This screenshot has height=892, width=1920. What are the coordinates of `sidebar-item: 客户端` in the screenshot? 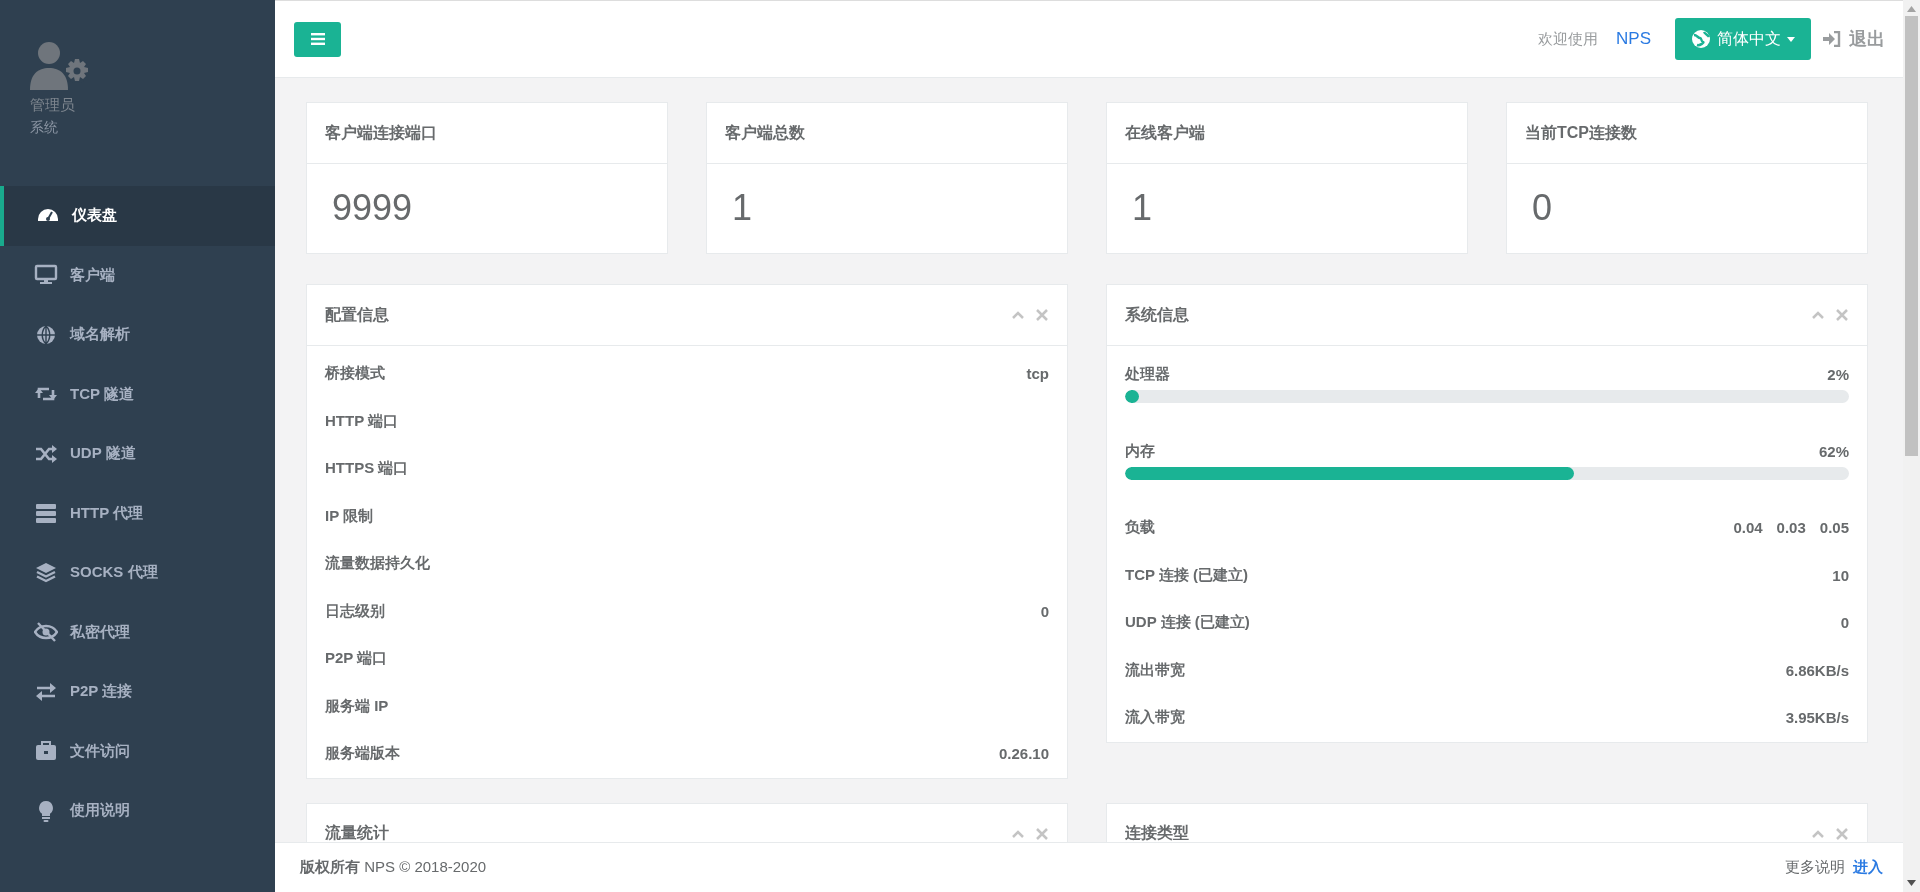 It's located at (137, 275).